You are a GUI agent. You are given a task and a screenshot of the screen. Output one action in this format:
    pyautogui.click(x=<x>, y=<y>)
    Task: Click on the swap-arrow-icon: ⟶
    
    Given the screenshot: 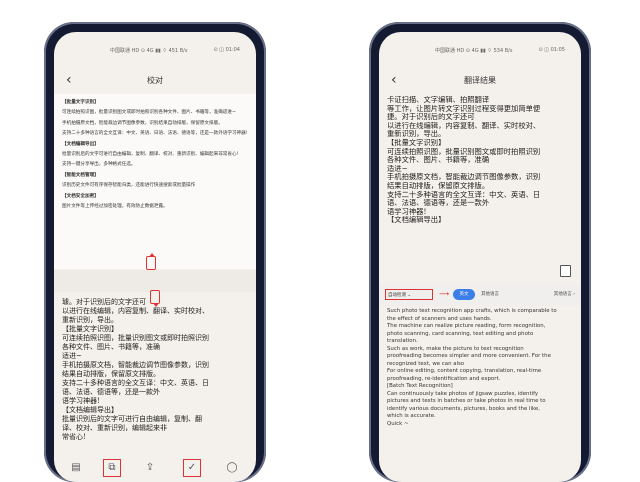 What is the action you would take?
    pyautogui.click(x=444, y=294)
    